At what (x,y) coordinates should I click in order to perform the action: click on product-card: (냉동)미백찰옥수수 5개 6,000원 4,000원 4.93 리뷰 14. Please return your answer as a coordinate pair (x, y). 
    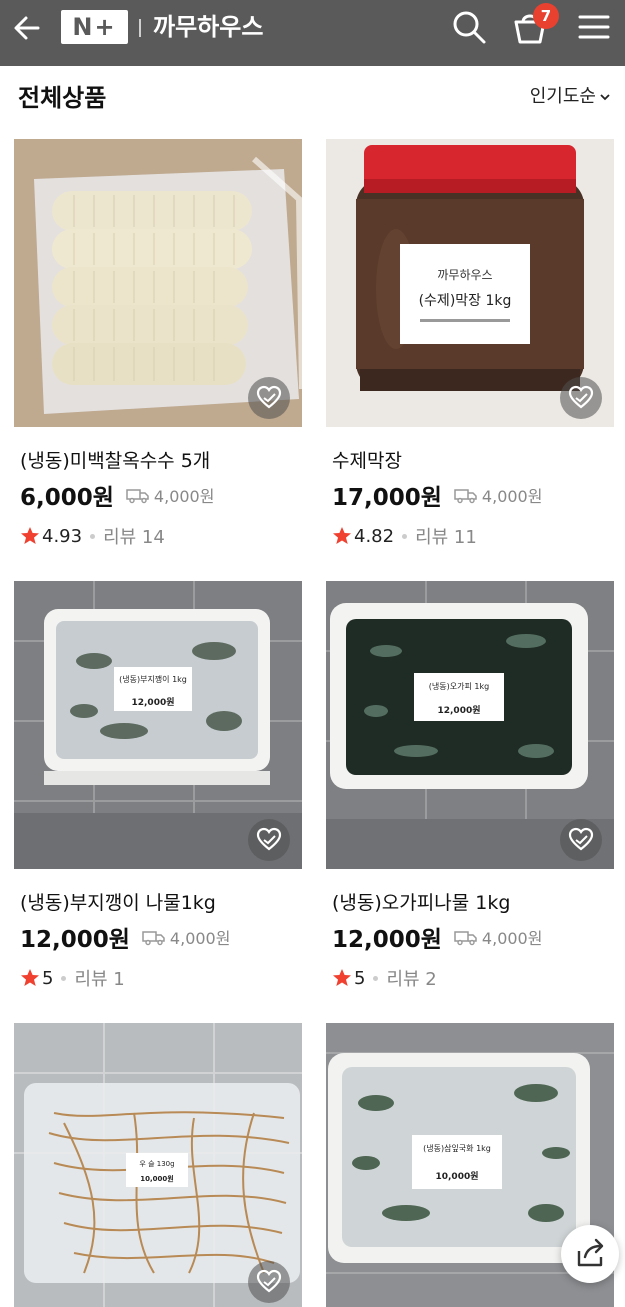
    Looking at the image, I should click on (158, 349).